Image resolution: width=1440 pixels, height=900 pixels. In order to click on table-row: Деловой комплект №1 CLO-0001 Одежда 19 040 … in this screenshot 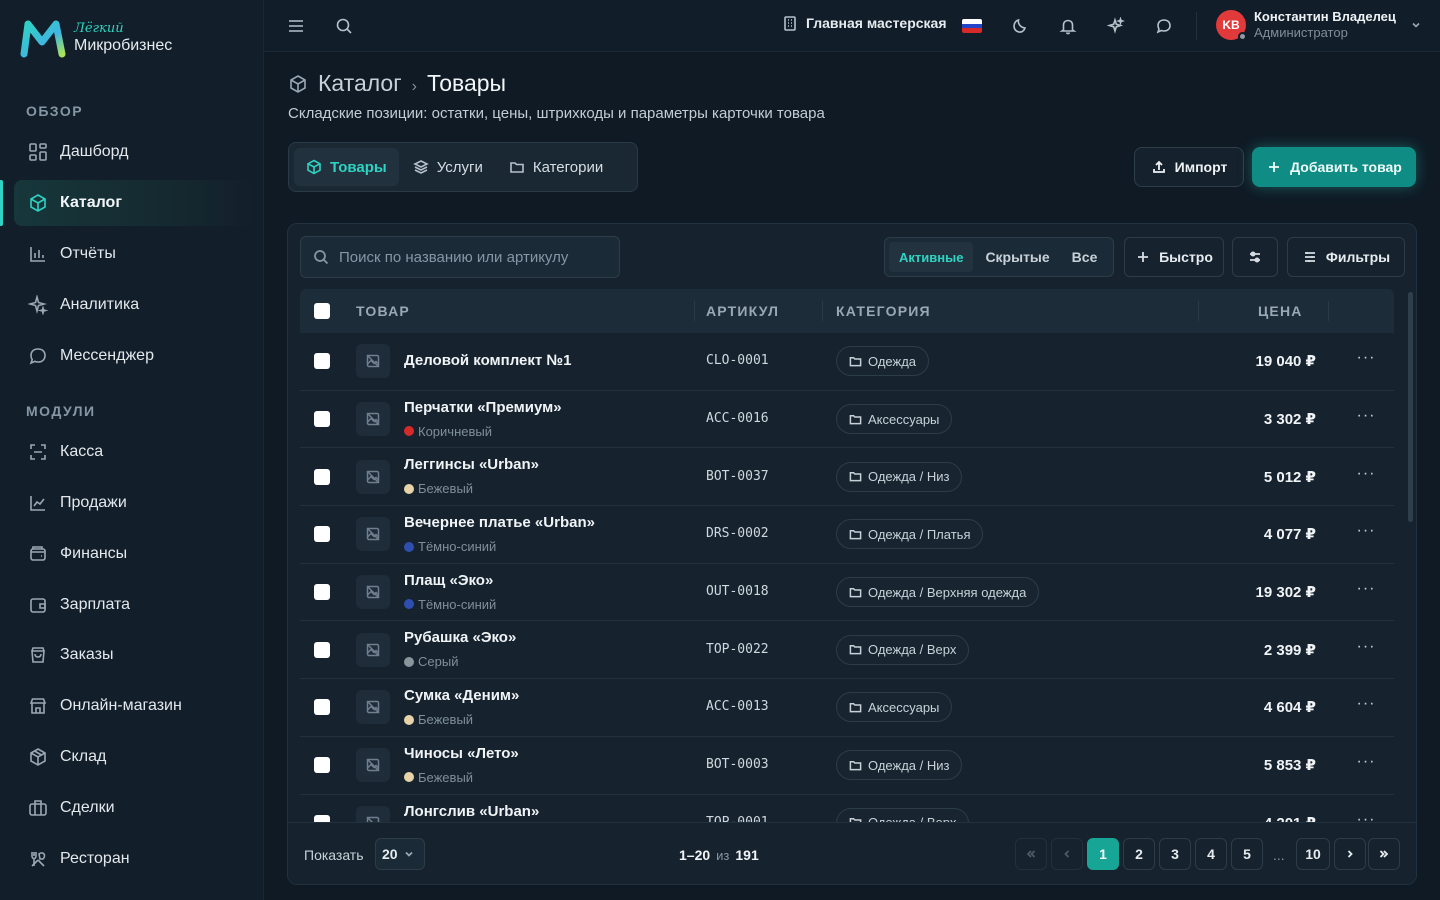, I will do `click(847, 362)`.